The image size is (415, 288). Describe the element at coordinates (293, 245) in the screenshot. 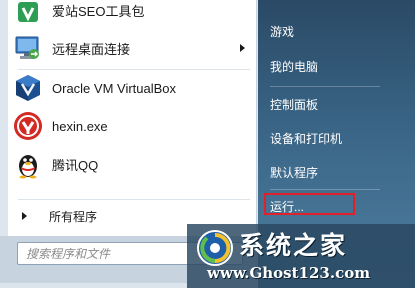

I see `watermark-title: 系统之家` at that location.